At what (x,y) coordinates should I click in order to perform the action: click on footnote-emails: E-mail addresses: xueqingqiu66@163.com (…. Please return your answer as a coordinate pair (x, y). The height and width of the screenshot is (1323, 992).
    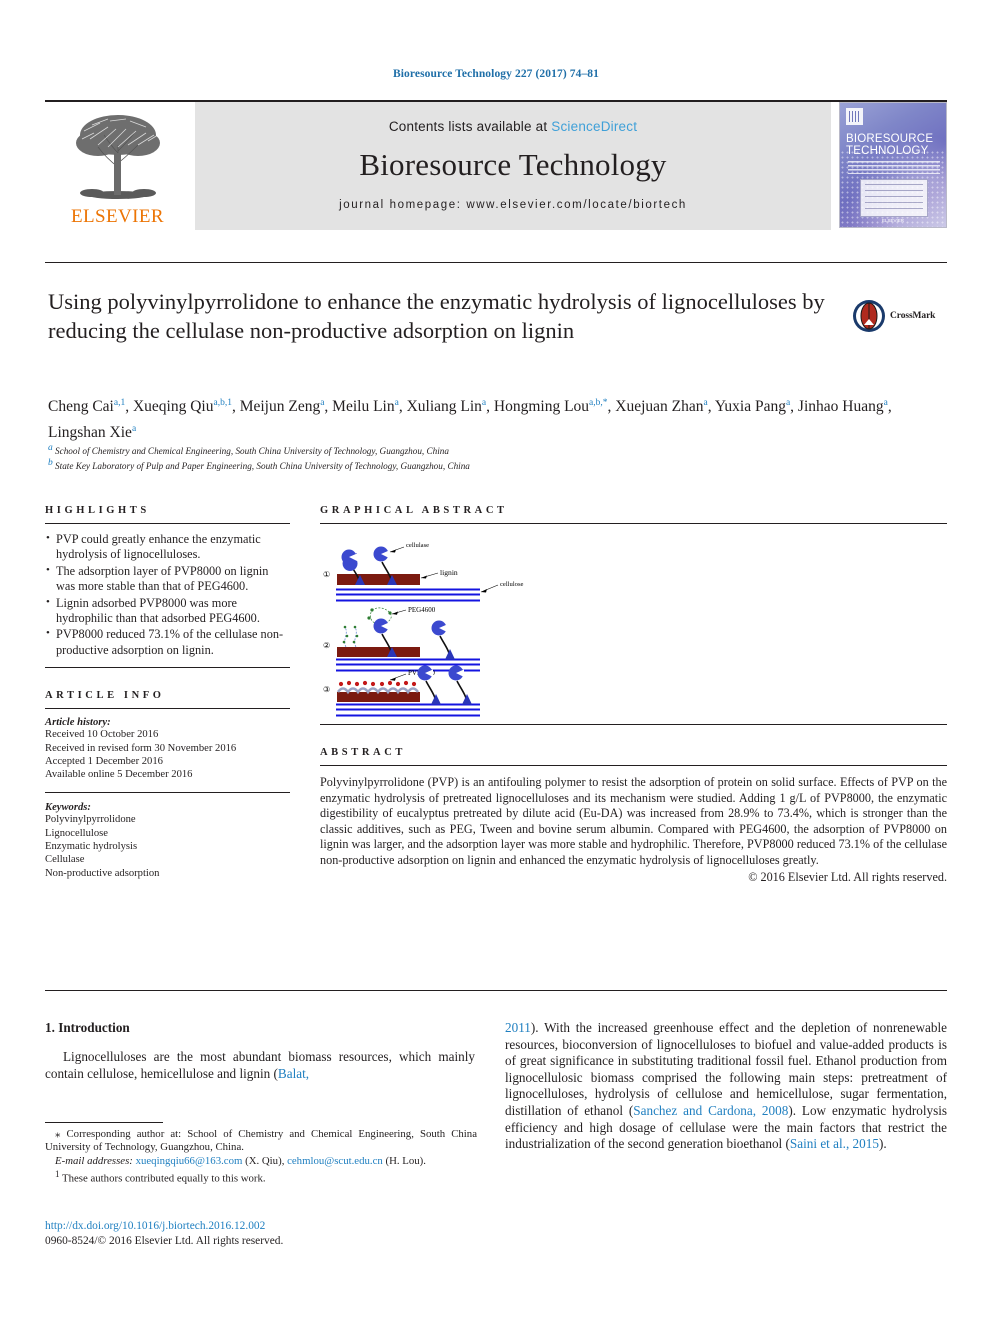
    Looking at the image, I should click on (240, 1160).